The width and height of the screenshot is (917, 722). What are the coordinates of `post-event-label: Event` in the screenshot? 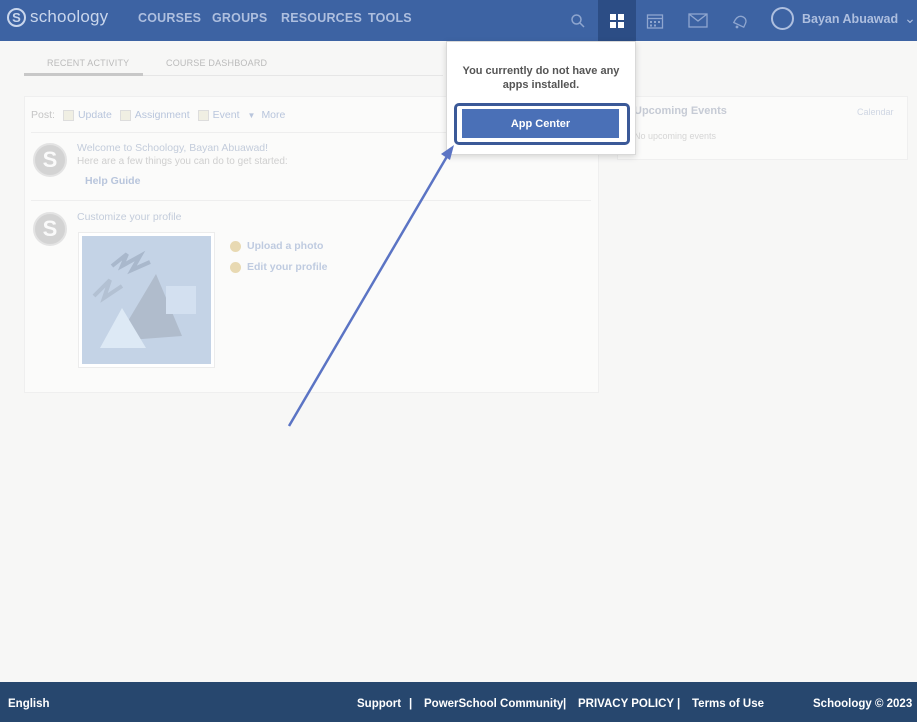 It's located at (226, 115).